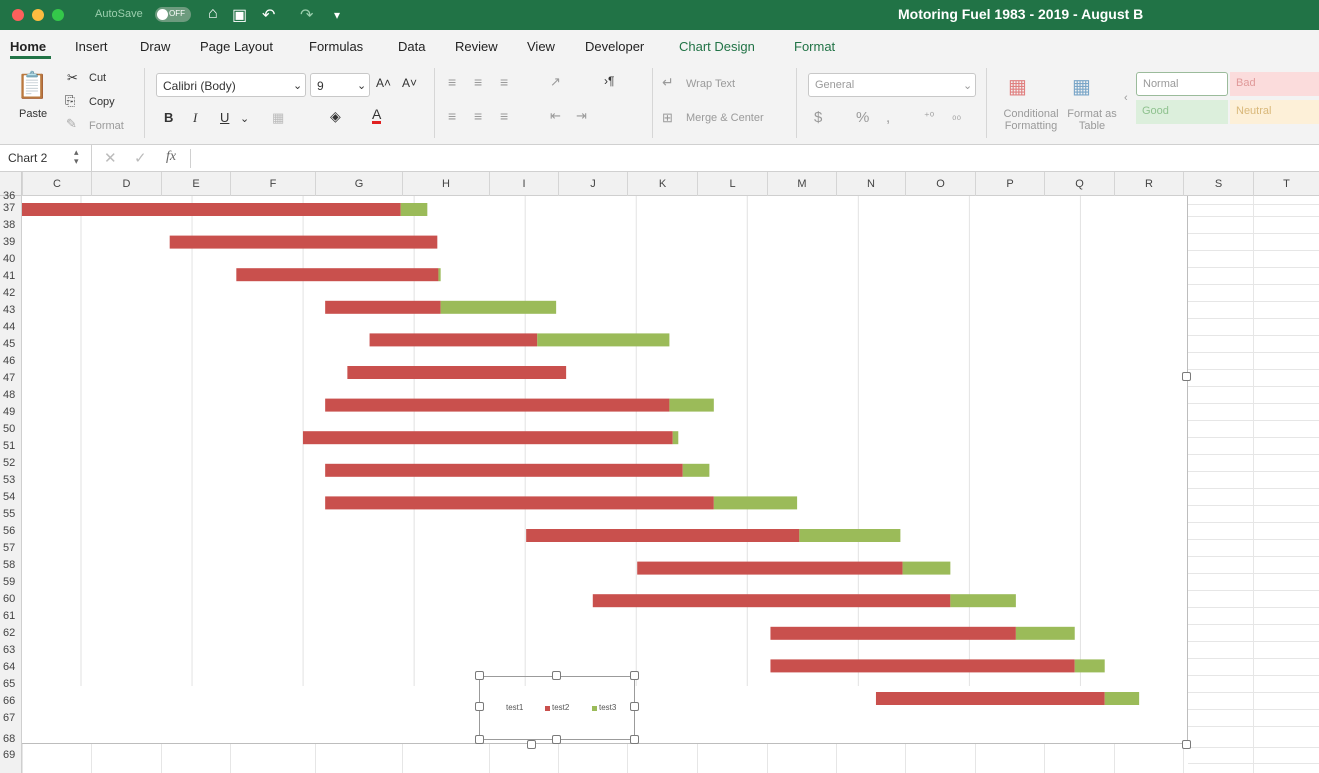 This screenshot has height=773, width=1319. Describe the element at coordinates (11, 755) in the screenshot. I see `row-header-69: 69` at that location.